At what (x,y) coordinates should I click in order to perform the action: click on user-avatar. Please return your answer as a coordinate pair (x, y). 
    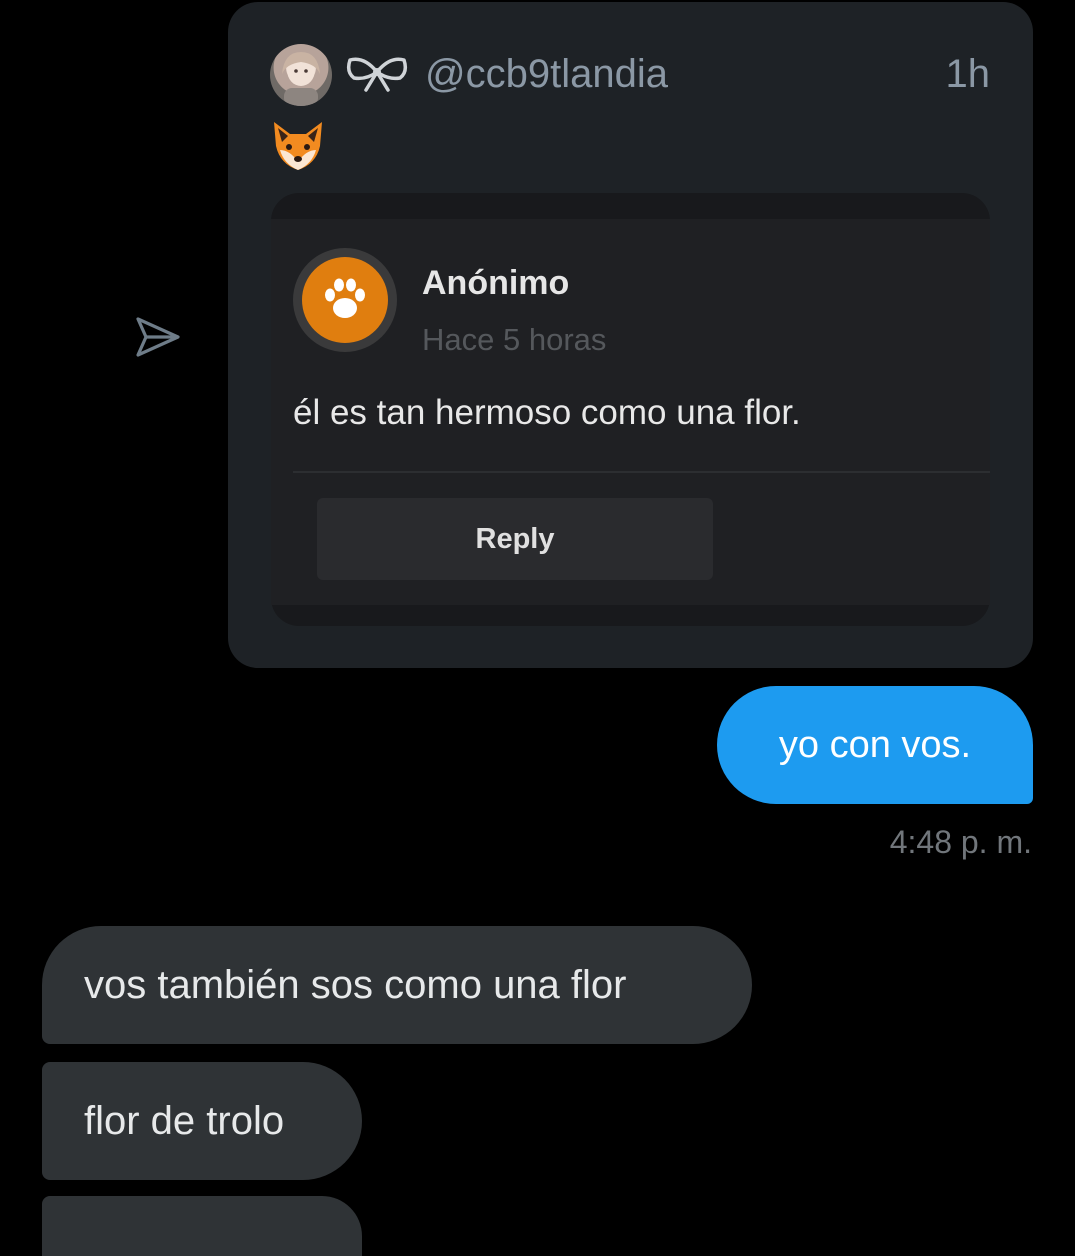
    Looking at the image, I should click on (301, 75).